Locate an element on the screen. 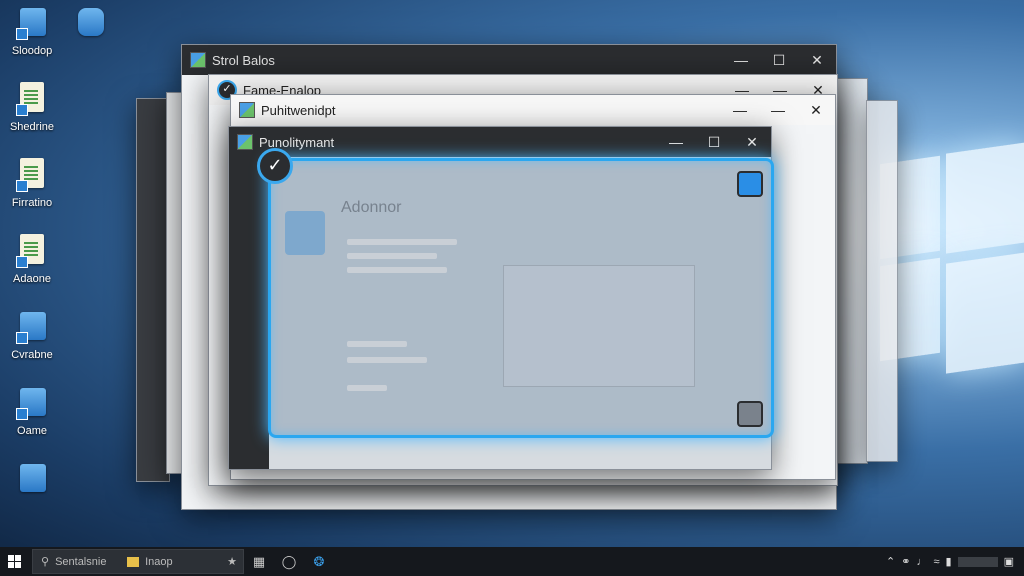  ghost-window-left is located at coordinates (153, 290).